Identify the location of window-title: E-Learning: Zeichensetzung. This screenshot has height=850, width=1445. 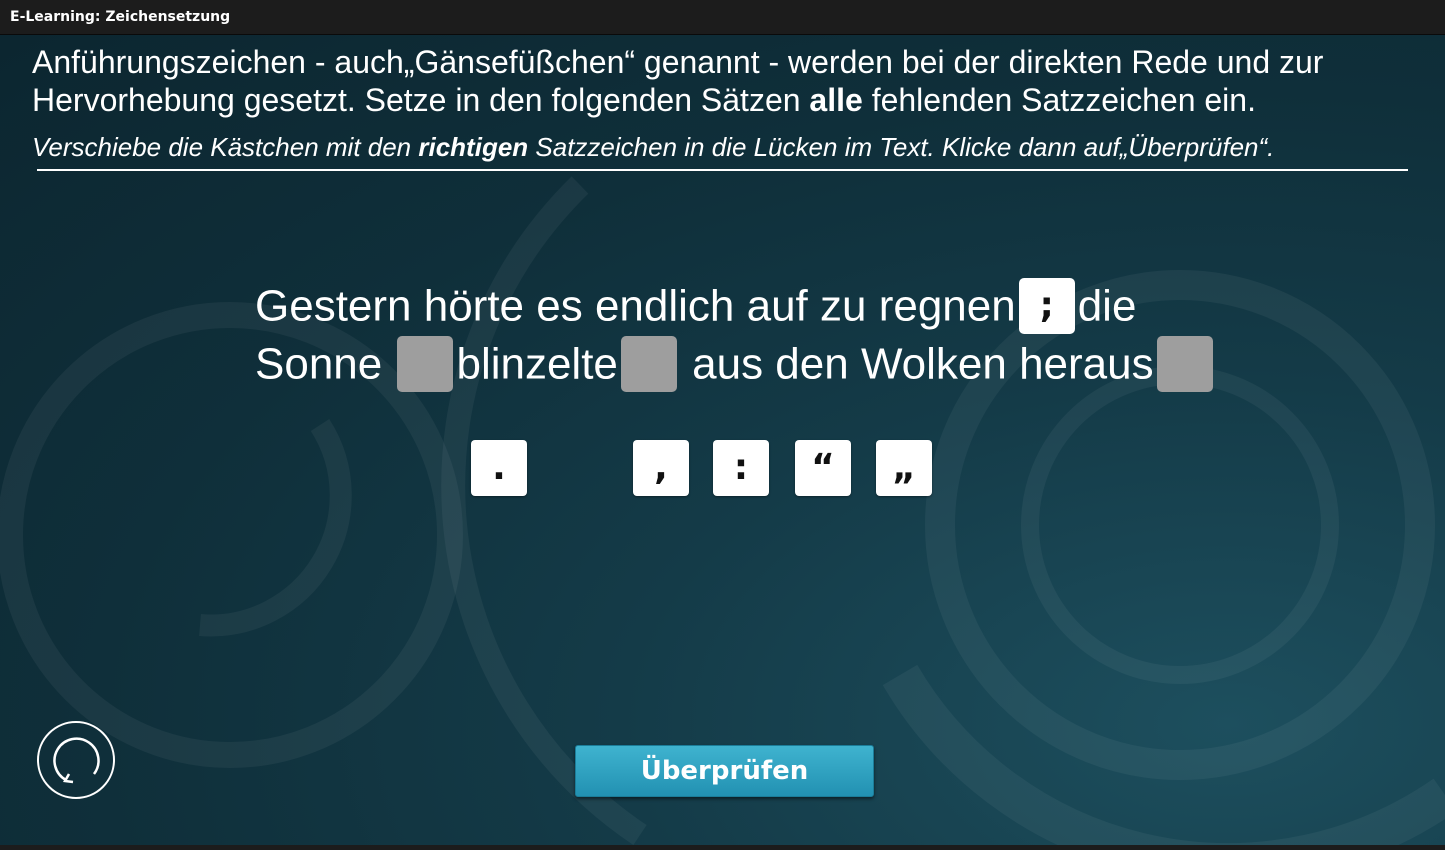
(120, 17).